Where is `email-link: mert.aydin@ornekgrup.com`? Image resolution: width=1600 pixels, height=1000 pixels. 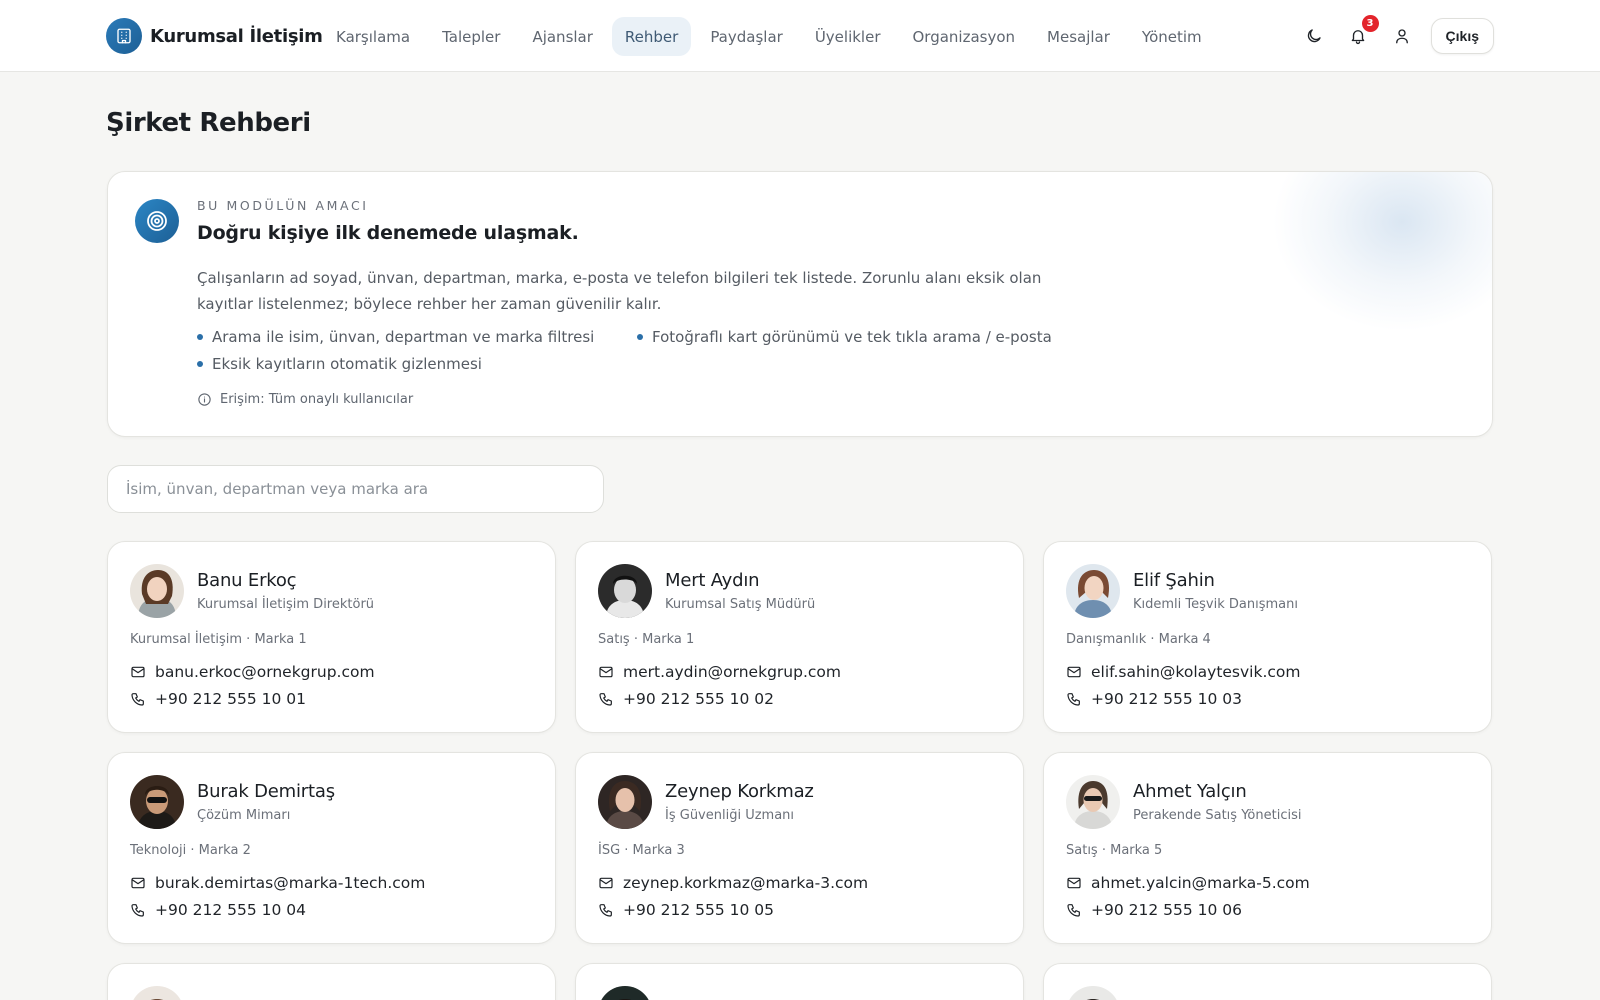
email-link: mert.aydin@ornekgrup.com is located at coordinates (719, 672).